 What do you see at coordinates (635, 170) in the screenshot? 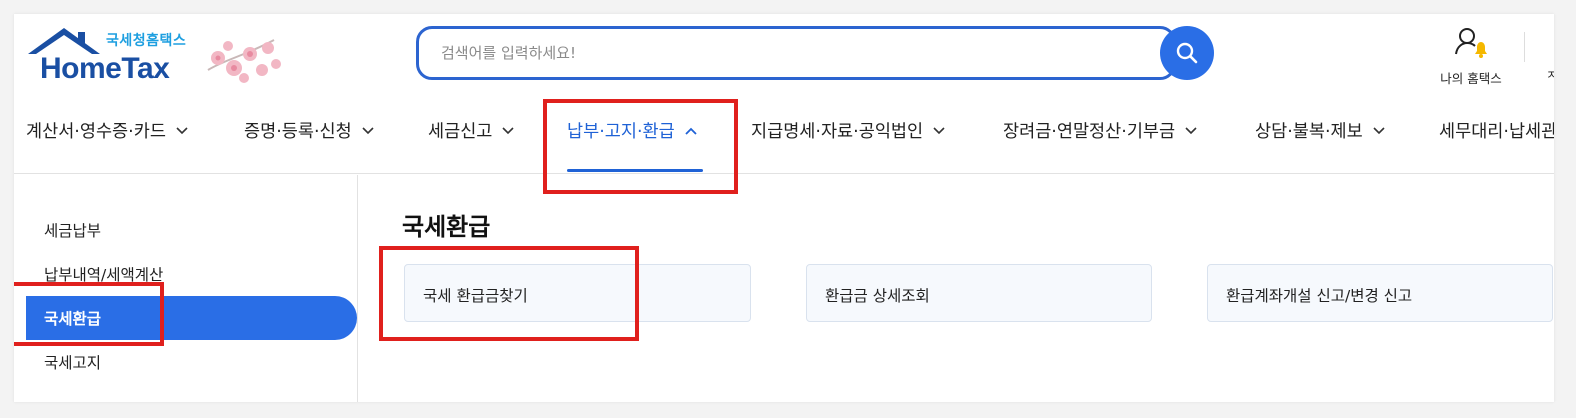
I see `active-tab-indicator` at bounding box center [635, 170].